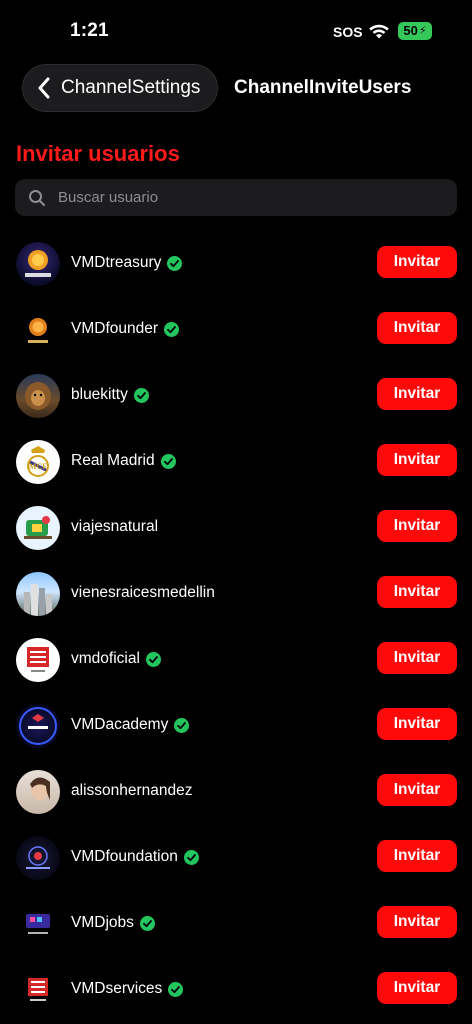  Describe the element at coordinates (236, 528) in the screenshot. I see `user-row: viajesnatural Invitar` at that location.